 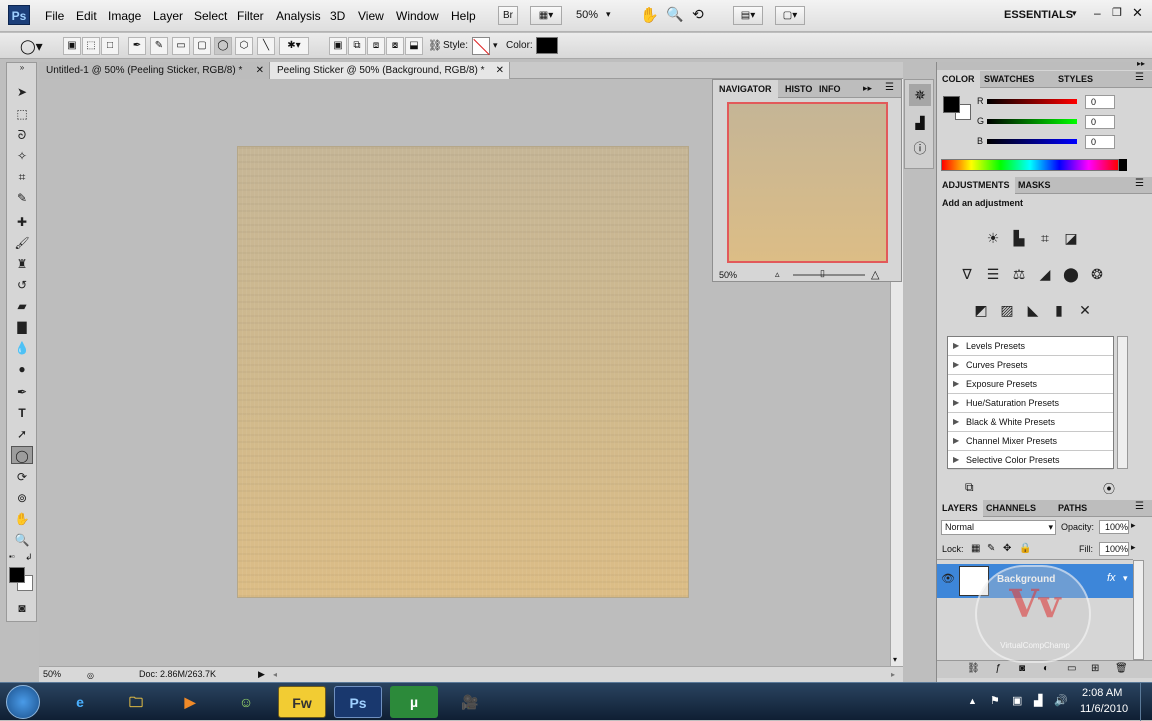 I want to click on tab-channels: CHANNELS, so click(x=1011, y=508).